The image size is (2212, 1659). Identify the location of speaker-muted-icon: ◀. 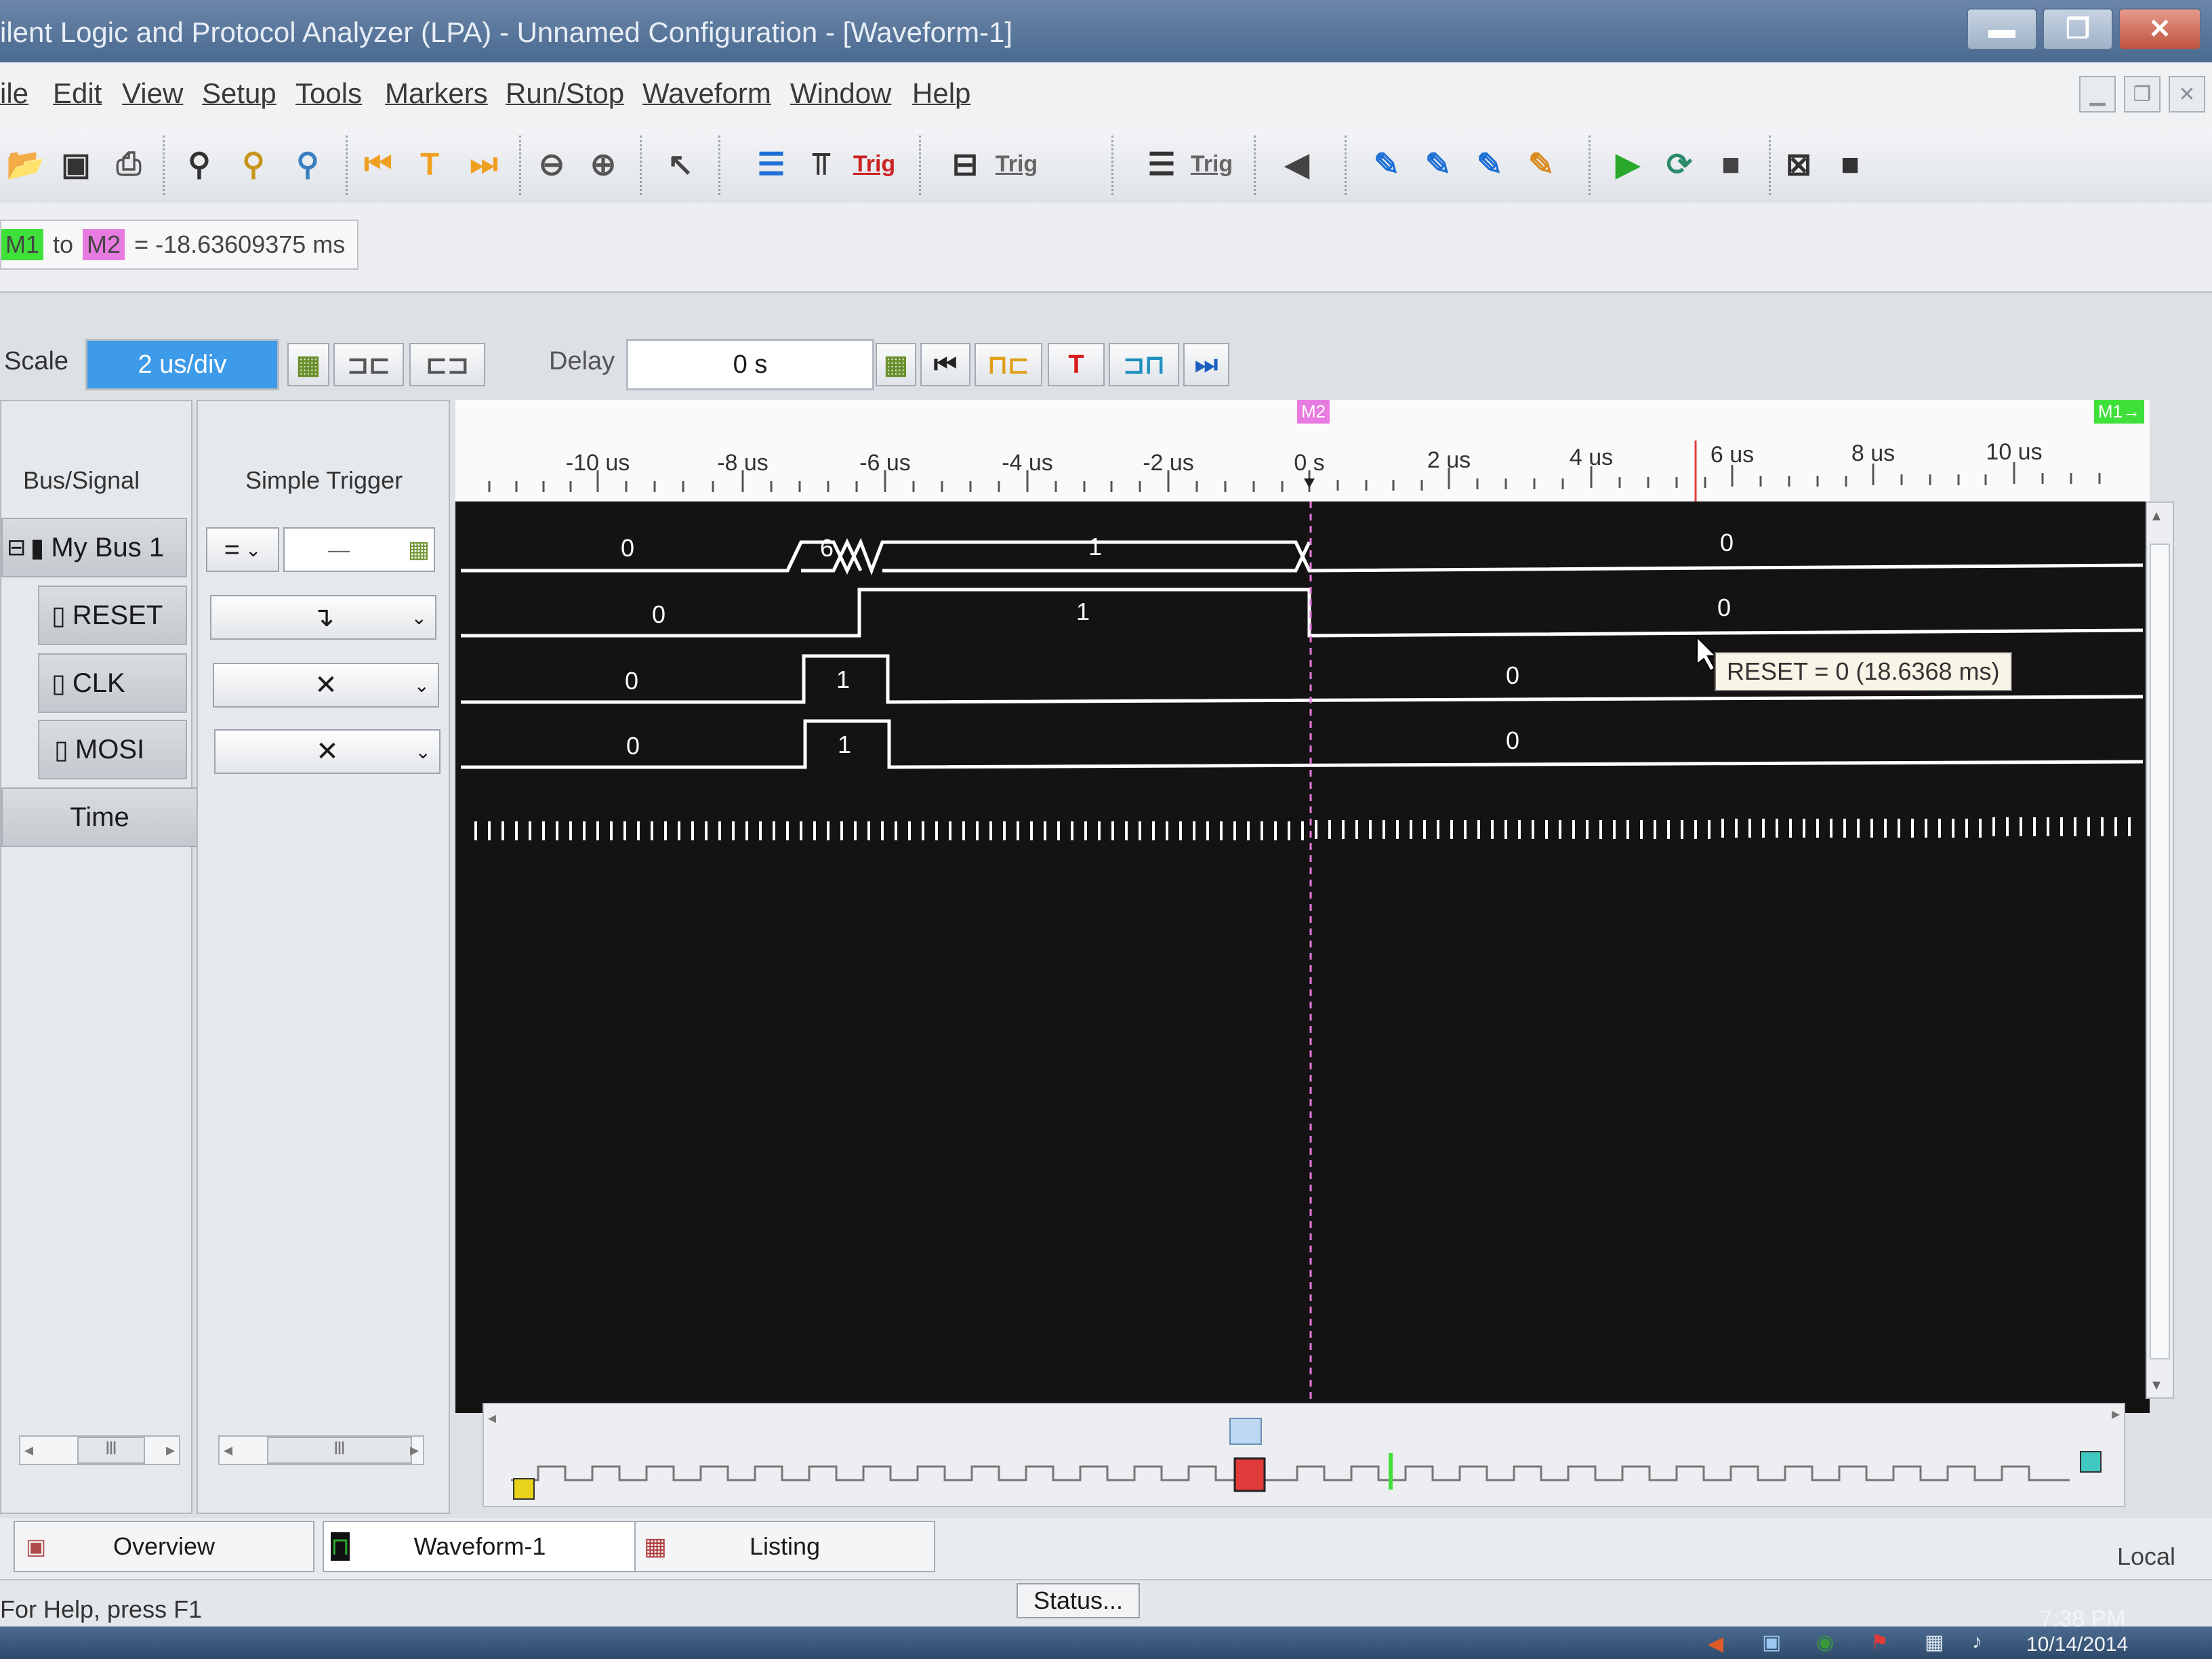
(1715, 1644).